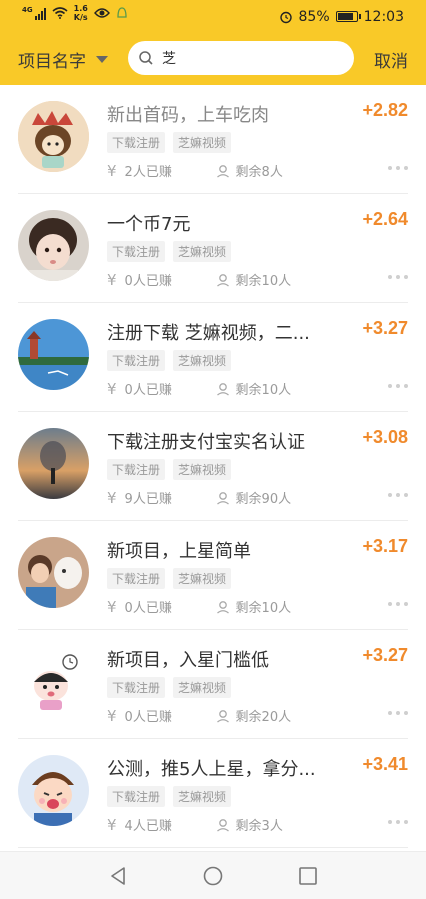  What do you see at coordinates (34, 13) in the screenshot?
I see `signal-icon: 4G` at bounding box center [34, 13].